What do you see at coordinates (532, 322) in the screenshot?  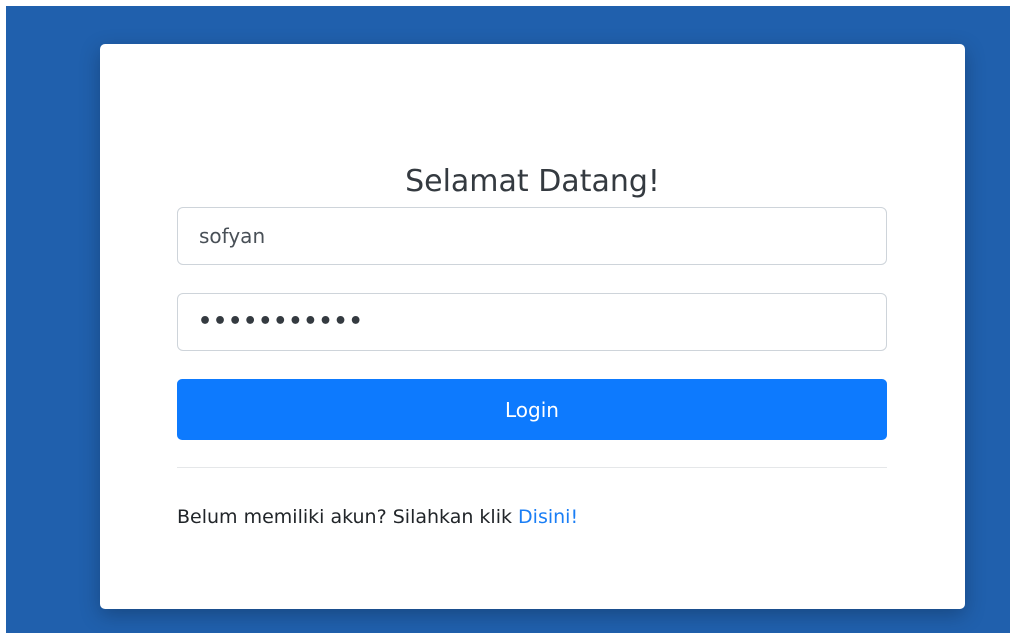 I see `password-input` at bounding box center [532, 322].